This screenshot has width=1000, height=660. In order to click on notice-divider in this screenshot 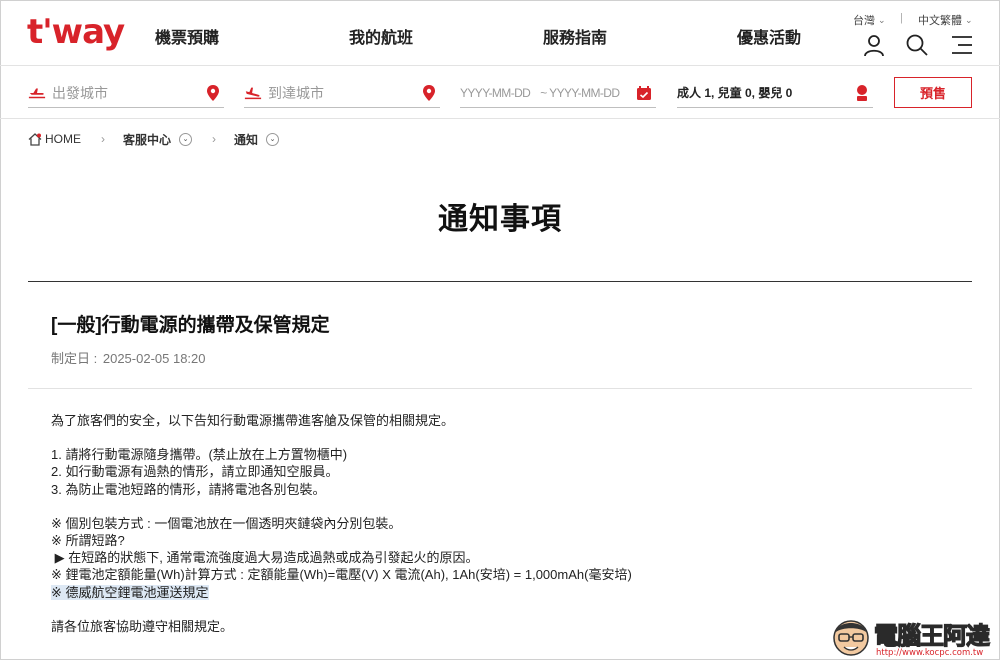, I will do `click(500, 388)`.